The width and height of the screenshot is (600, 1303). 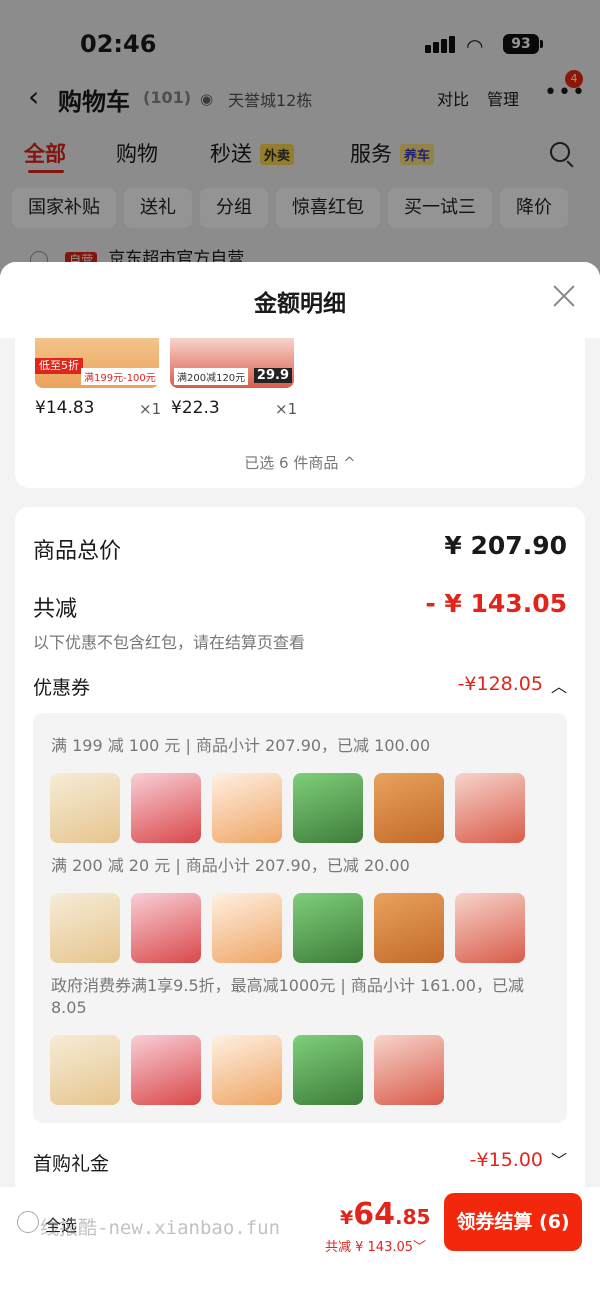 What do you see at coordinates (374, 1214) in the screenshot?
I see `total-integer: 64` at bounding box center [374, 1214].